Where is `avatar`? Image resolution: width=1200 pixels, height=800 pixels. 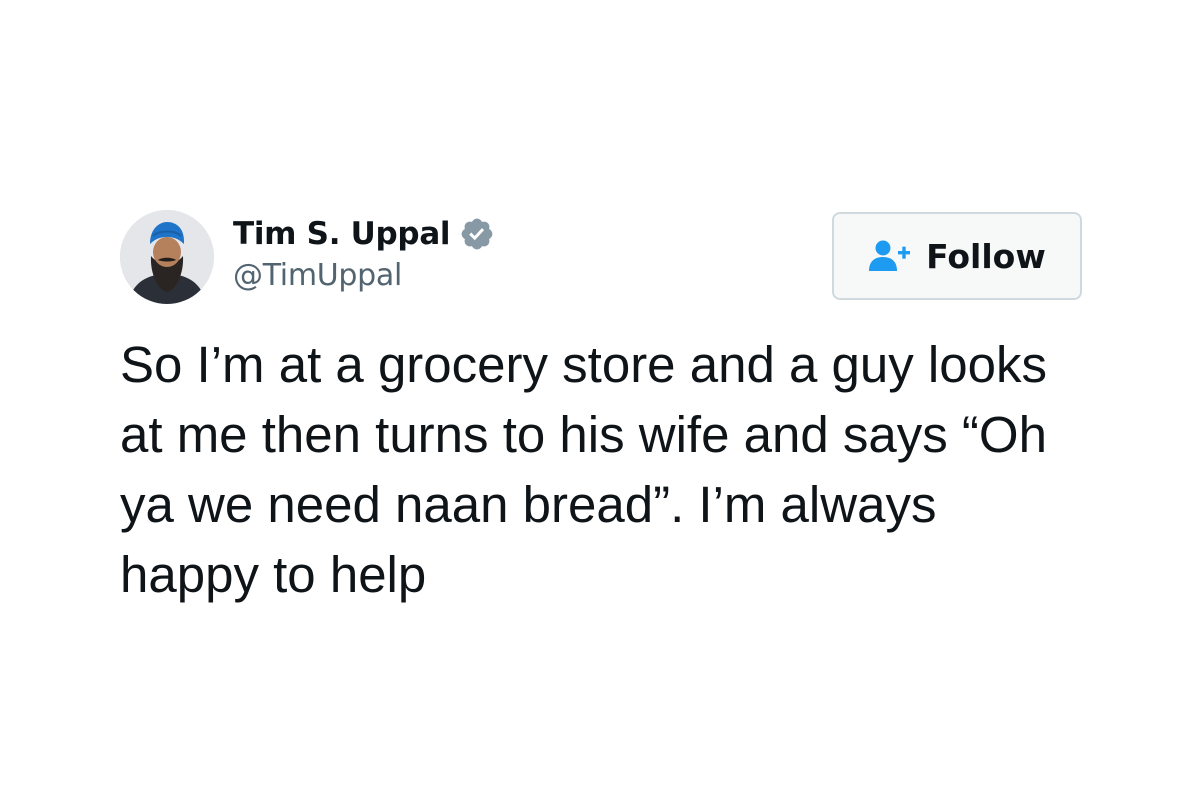 avatar is located at coordinates (167, 257).